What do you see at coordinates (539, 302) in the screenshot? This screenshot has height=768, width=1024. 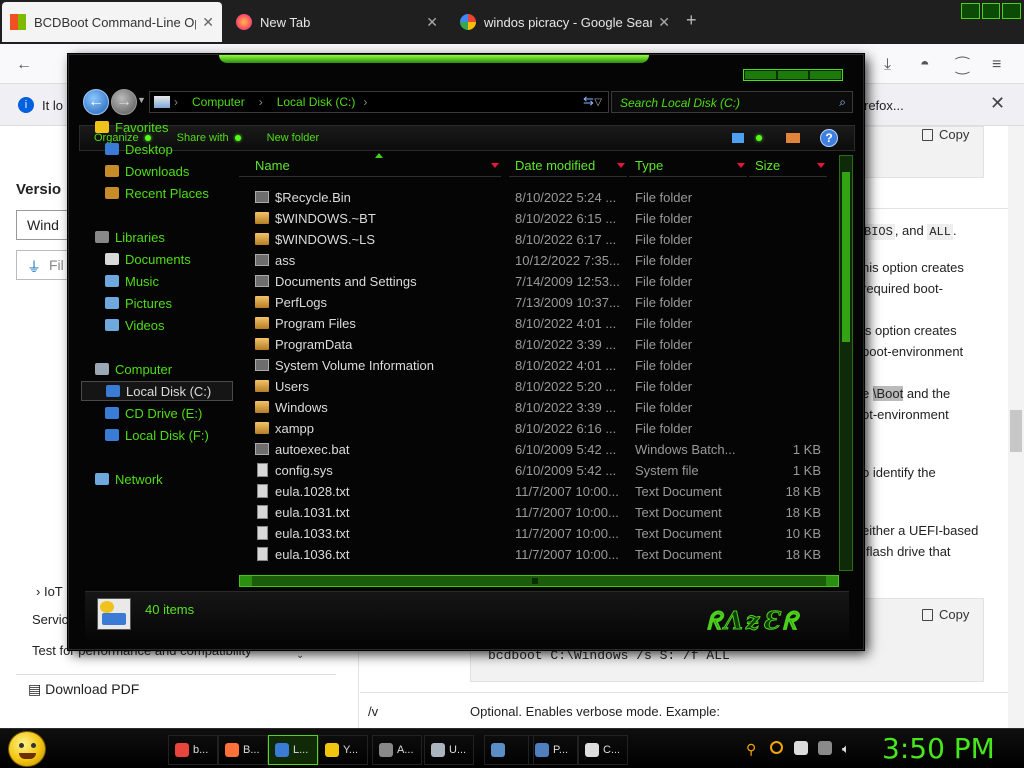 I see `file-row: PerfLogs 7/13/2009 10:37... File folder` at bounding box center [539, 302].